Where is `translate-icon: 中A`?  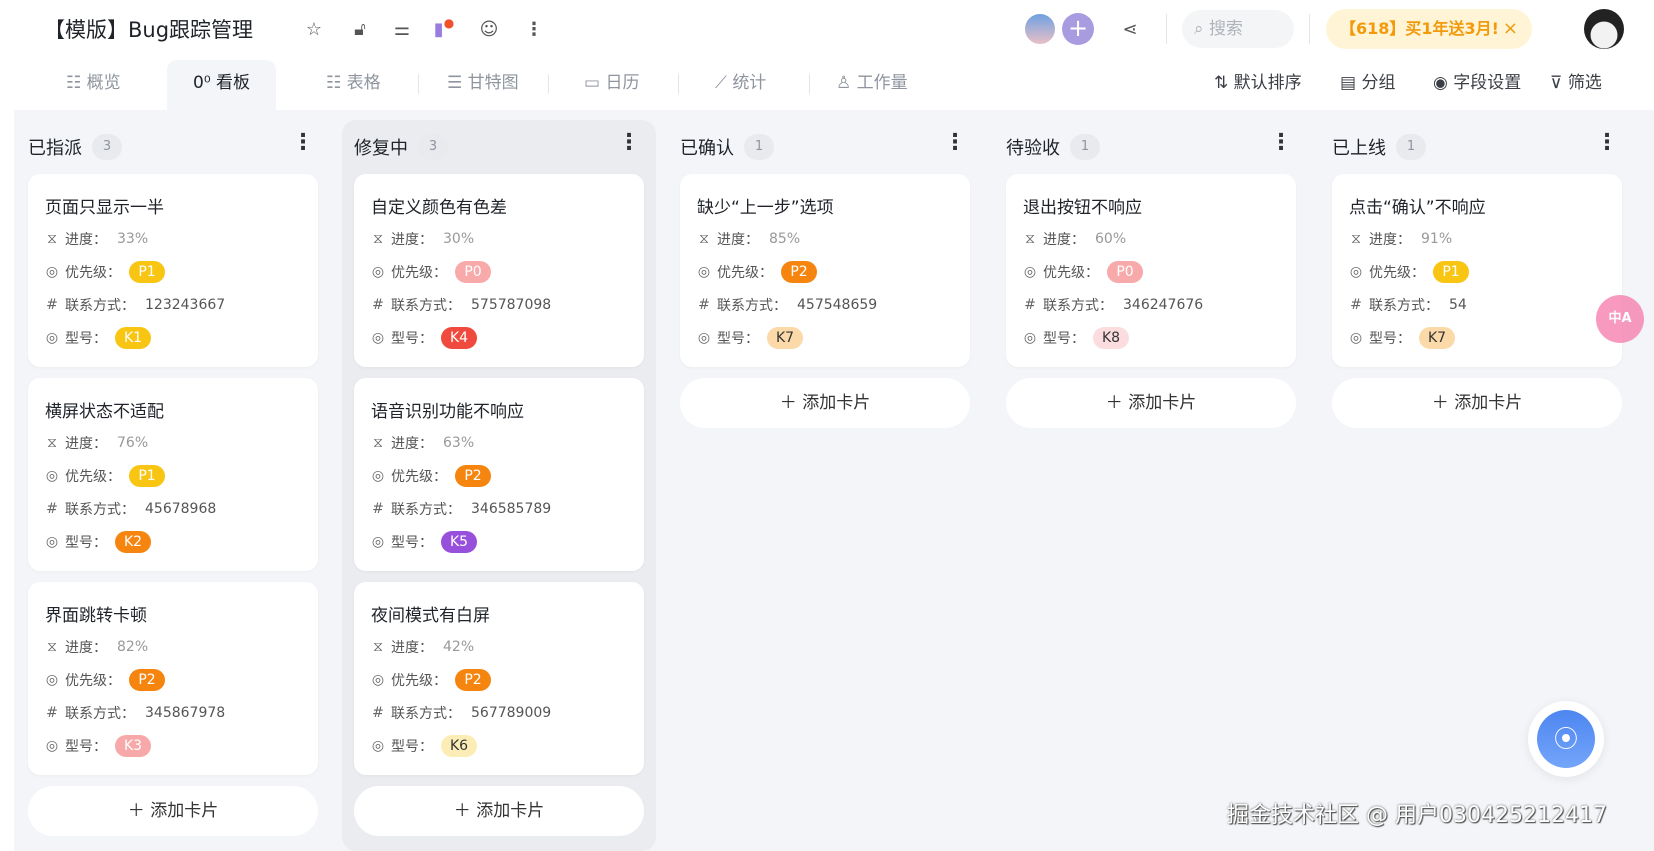 translate-icon: 中A is located at coordinates (1620, 319).